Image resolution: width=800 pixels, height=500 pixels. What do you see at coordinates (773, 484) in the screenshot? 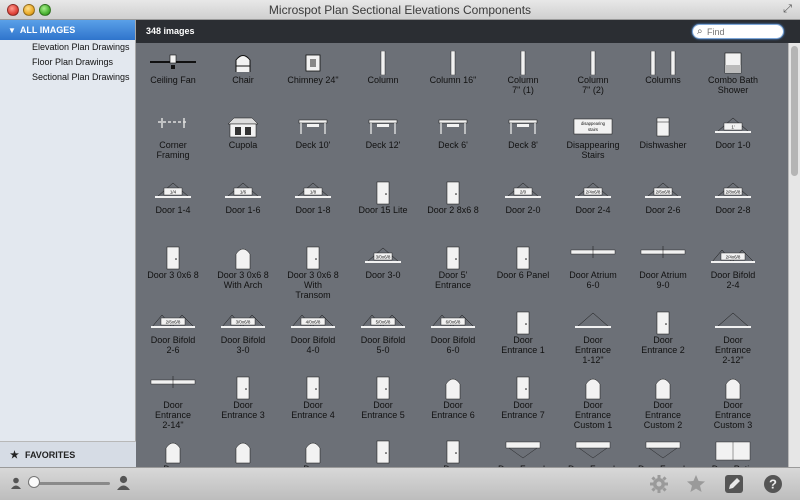
I see `help-icon: ?` at bounding box center [773, 484].